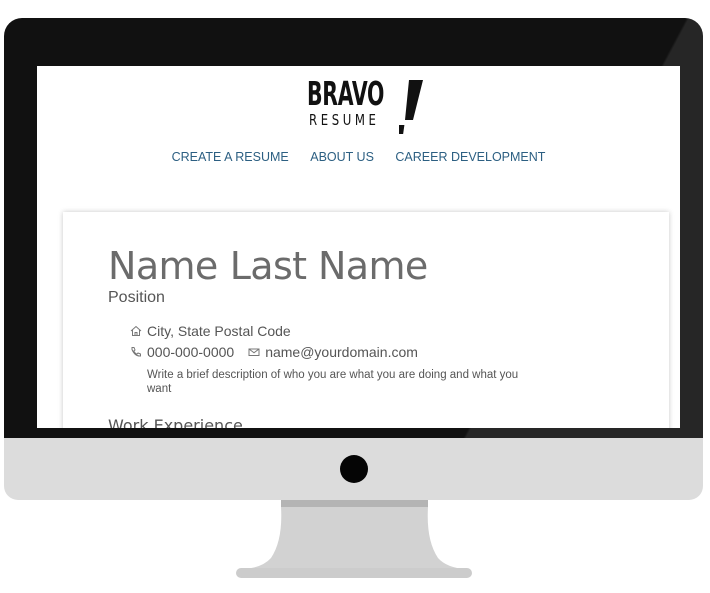 The width and height of the screenshot is (710, 593). Describe the element at coordinates (346, 93) in the screenshot. I see `logo-bravo-text: BRAVO` at that location.